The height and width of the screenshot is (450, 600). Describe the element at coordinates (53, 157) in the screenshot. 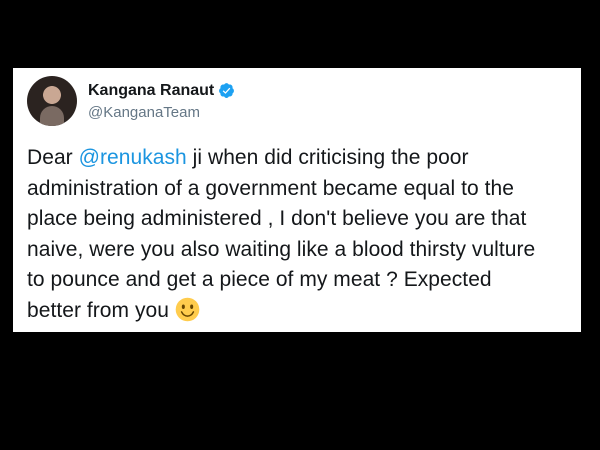

I see `tweet-text-intro: Dear` at that location.